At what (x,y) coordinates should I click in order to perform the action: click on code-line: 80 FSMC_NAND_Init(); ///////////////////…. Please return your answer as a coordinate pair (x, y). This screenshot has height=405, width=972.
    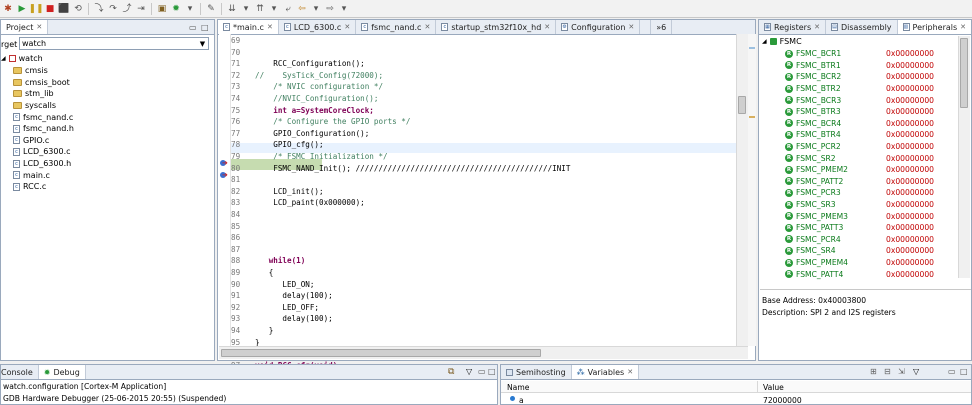
    Looking at the image, I should click on (483, 169).